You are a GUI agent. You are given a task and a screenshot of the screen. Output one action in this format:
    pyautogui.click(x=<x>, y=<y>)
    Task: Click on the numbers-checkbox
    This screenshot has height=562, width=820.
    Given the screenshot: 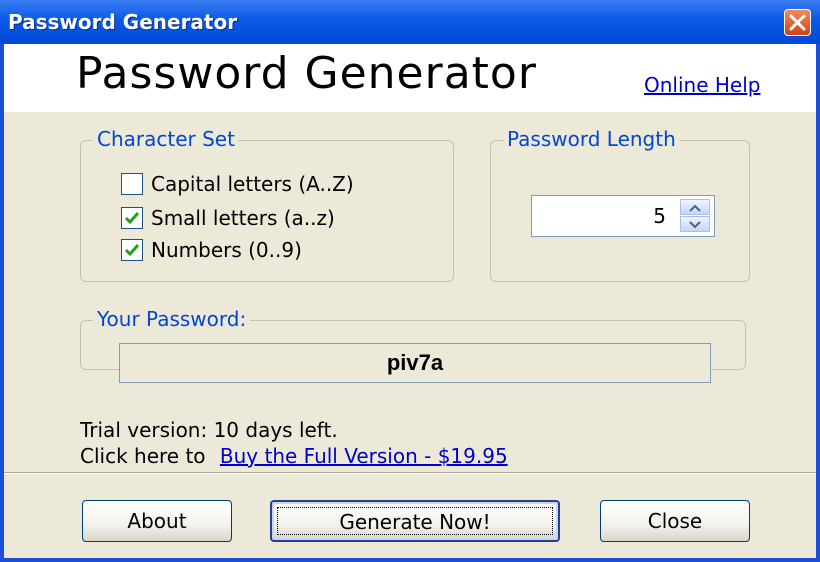 What is the action you would take?
    pyautogui.click(x=132, y=250)
    